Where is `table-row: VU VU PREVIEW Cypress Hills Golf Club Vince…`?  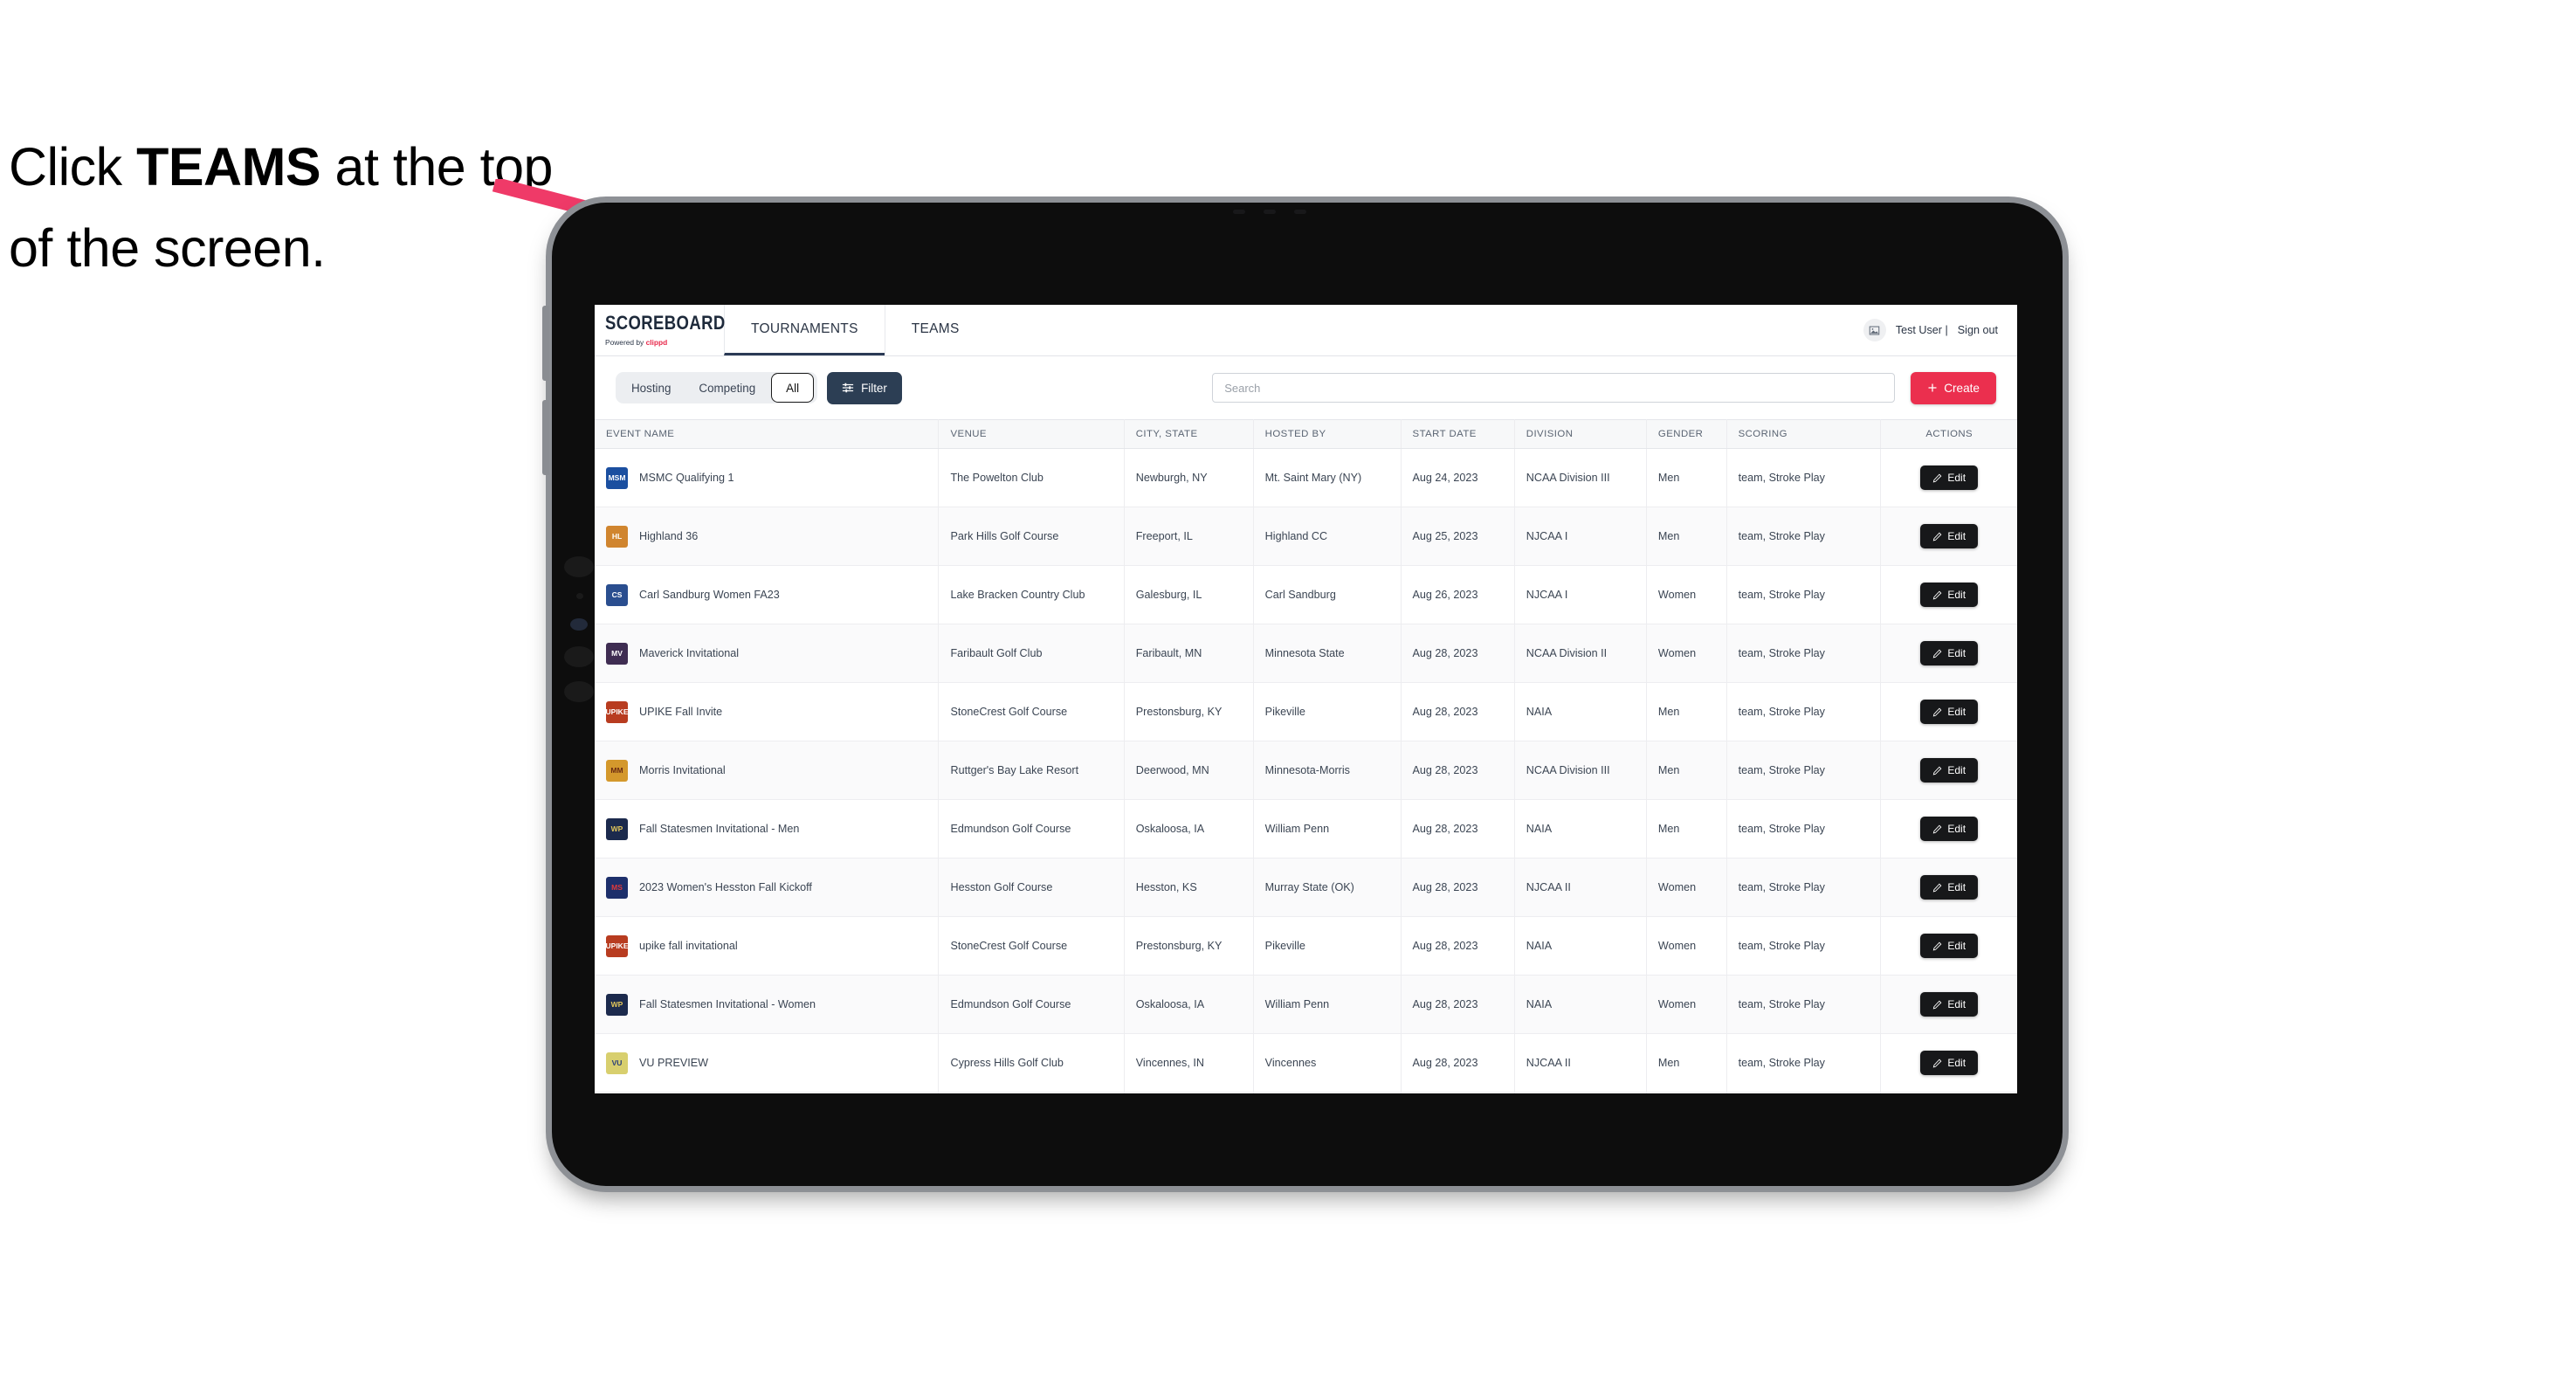 table-row: VU VU PREVIEW Cypress Hills Golf Club Vince… is located at coordinates (1306, 1063).